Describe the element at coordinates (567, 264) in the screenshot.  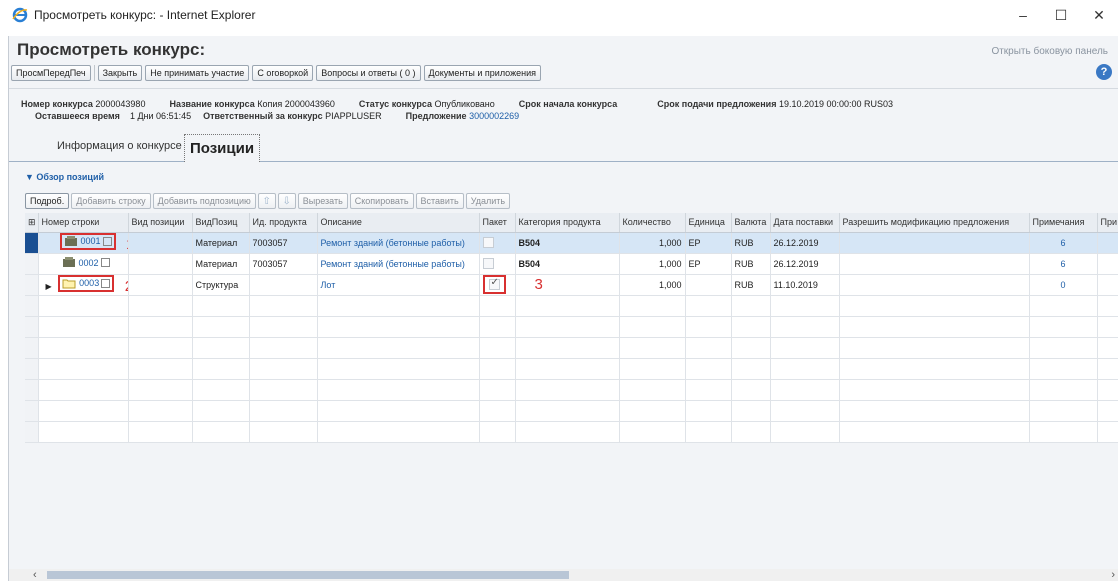
I see `cell-category: B504` at that location.